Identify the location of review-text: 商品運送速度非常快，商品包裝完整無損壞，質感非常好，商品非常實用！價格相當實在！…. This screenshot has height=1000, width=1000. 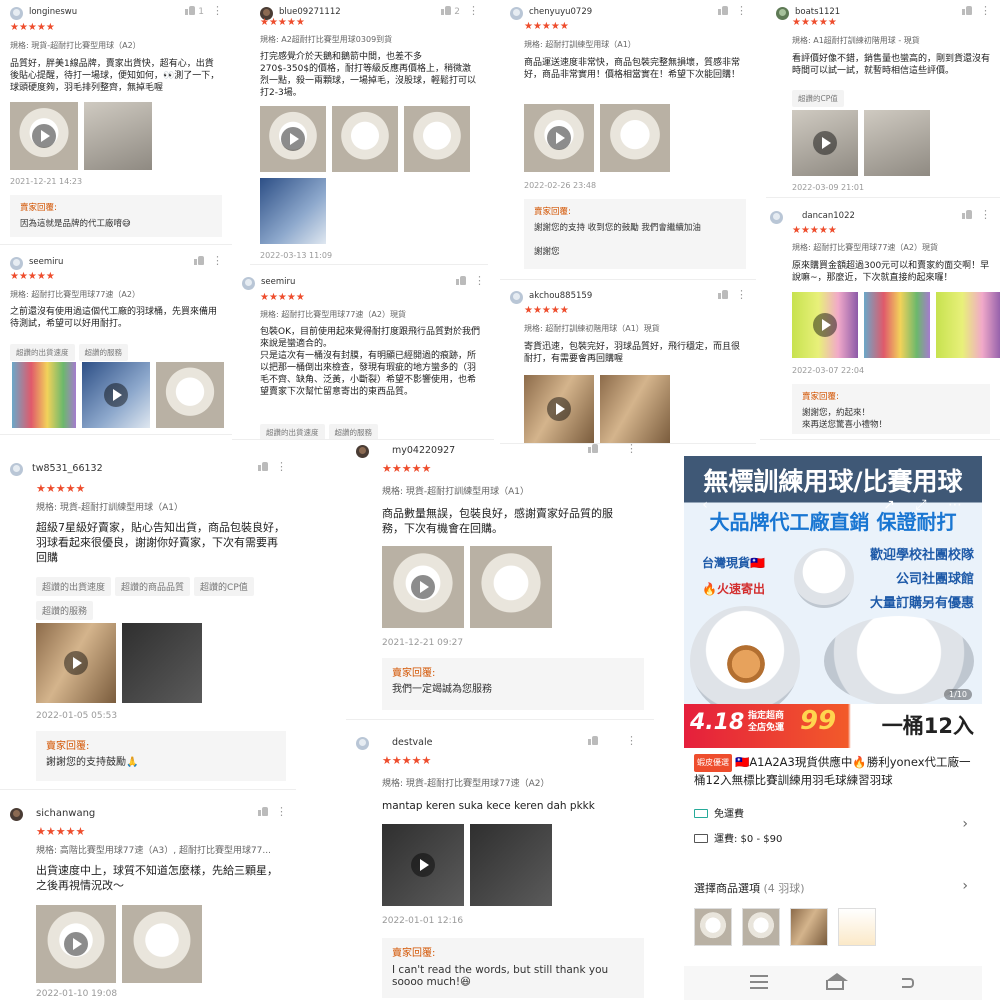
(632, 69).